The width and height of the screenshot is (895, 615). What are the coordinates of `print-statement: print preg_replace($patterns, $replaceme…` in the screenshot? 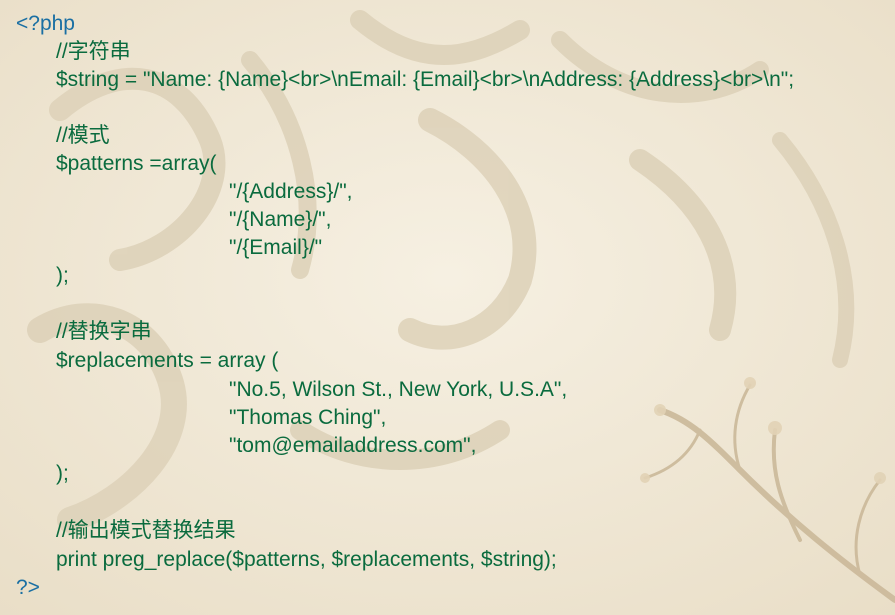 It's located at (306, 559).